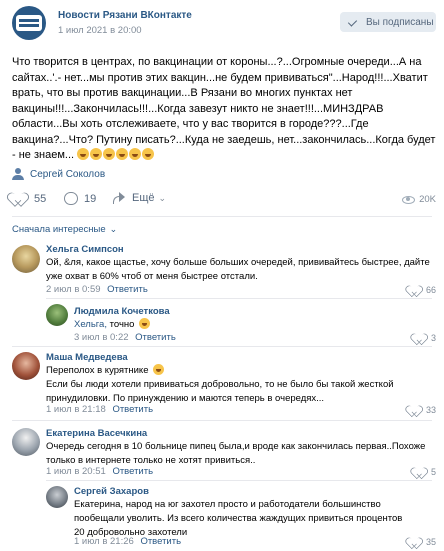  What do you see at coordinates (96, 433) in the screenshot?
I see `comment-author: Екатерина Васечкина` at bounding box center [96, 433].